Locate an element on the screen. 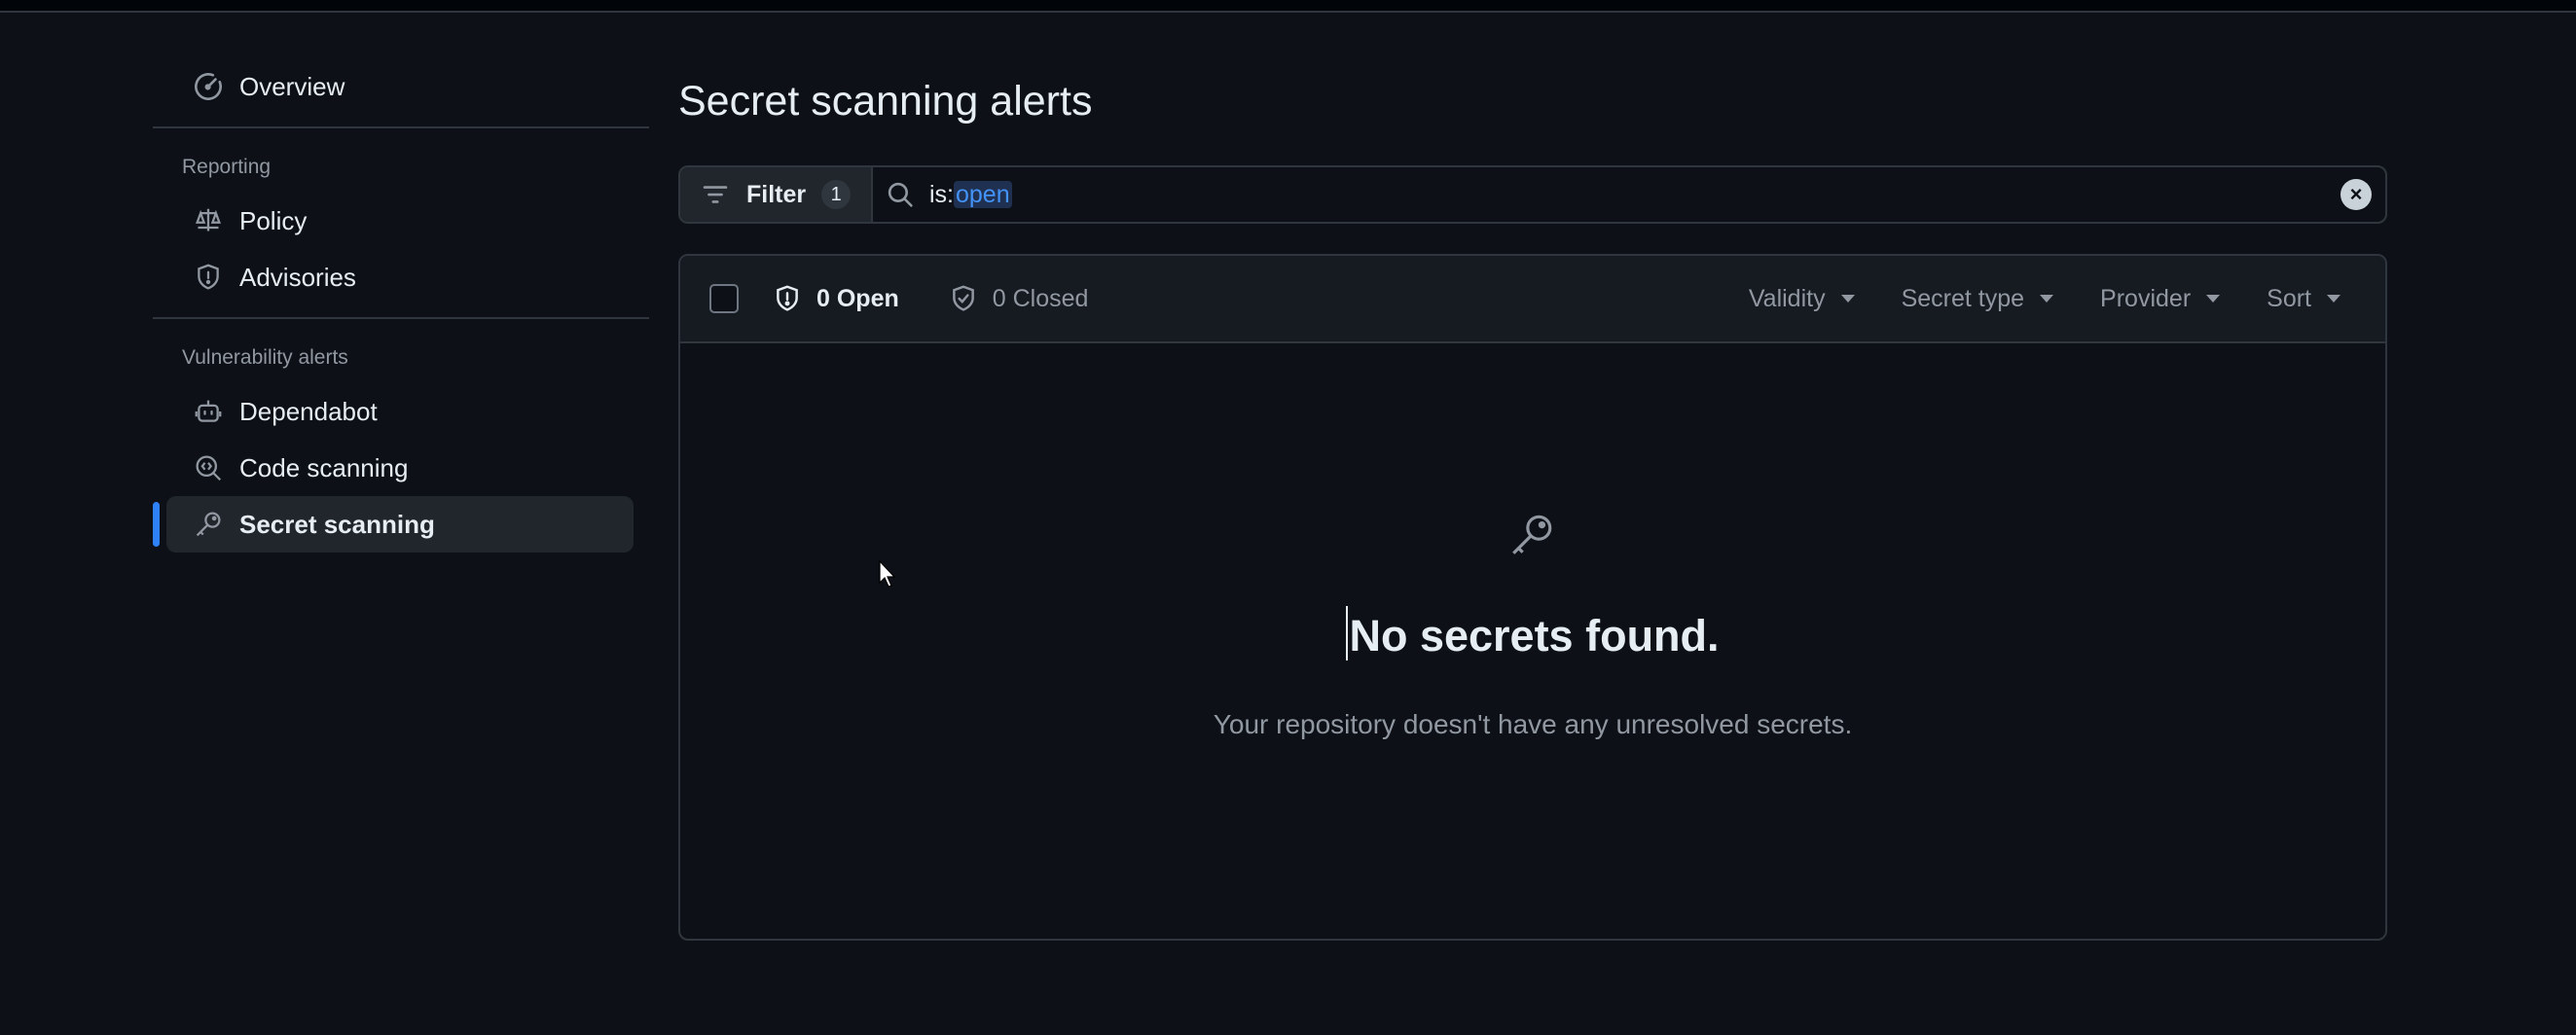 This screenshot has width=2576, height=1035. query-qualifier: open is located at coordinates (983, 194).